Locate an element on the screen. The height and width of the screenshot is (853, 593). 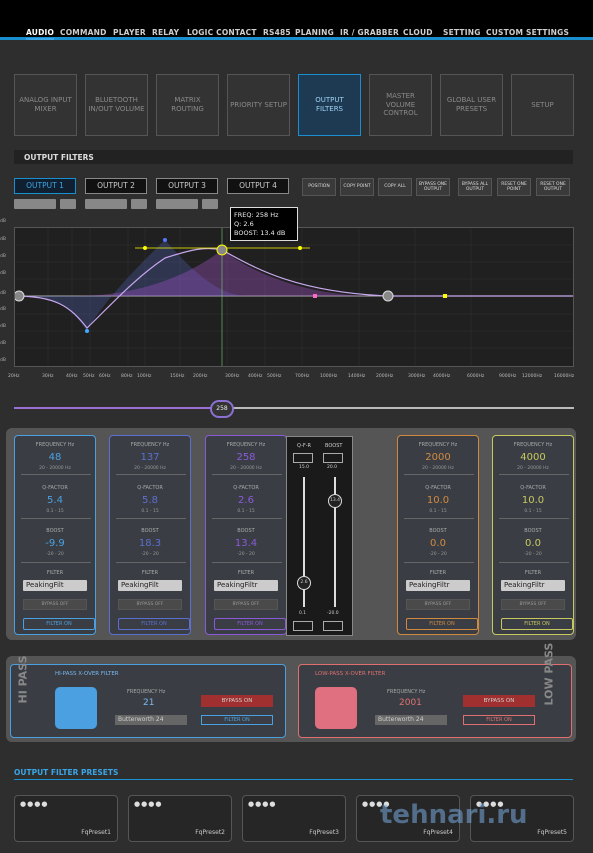
band-freq-value: 4000 is located at coordinates (533, 457).